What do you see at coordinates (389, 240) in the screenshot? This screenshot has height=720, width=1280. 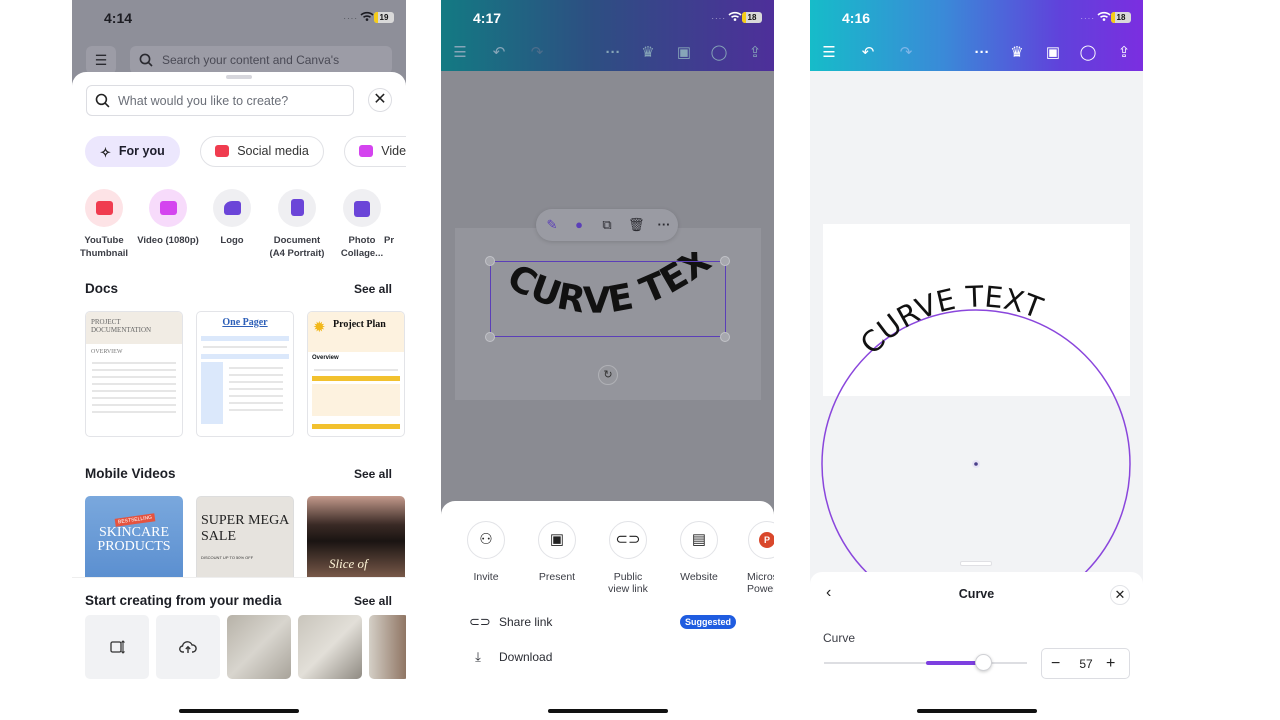 I see `design-type-label: Pr` at bounding box center [389, 240].